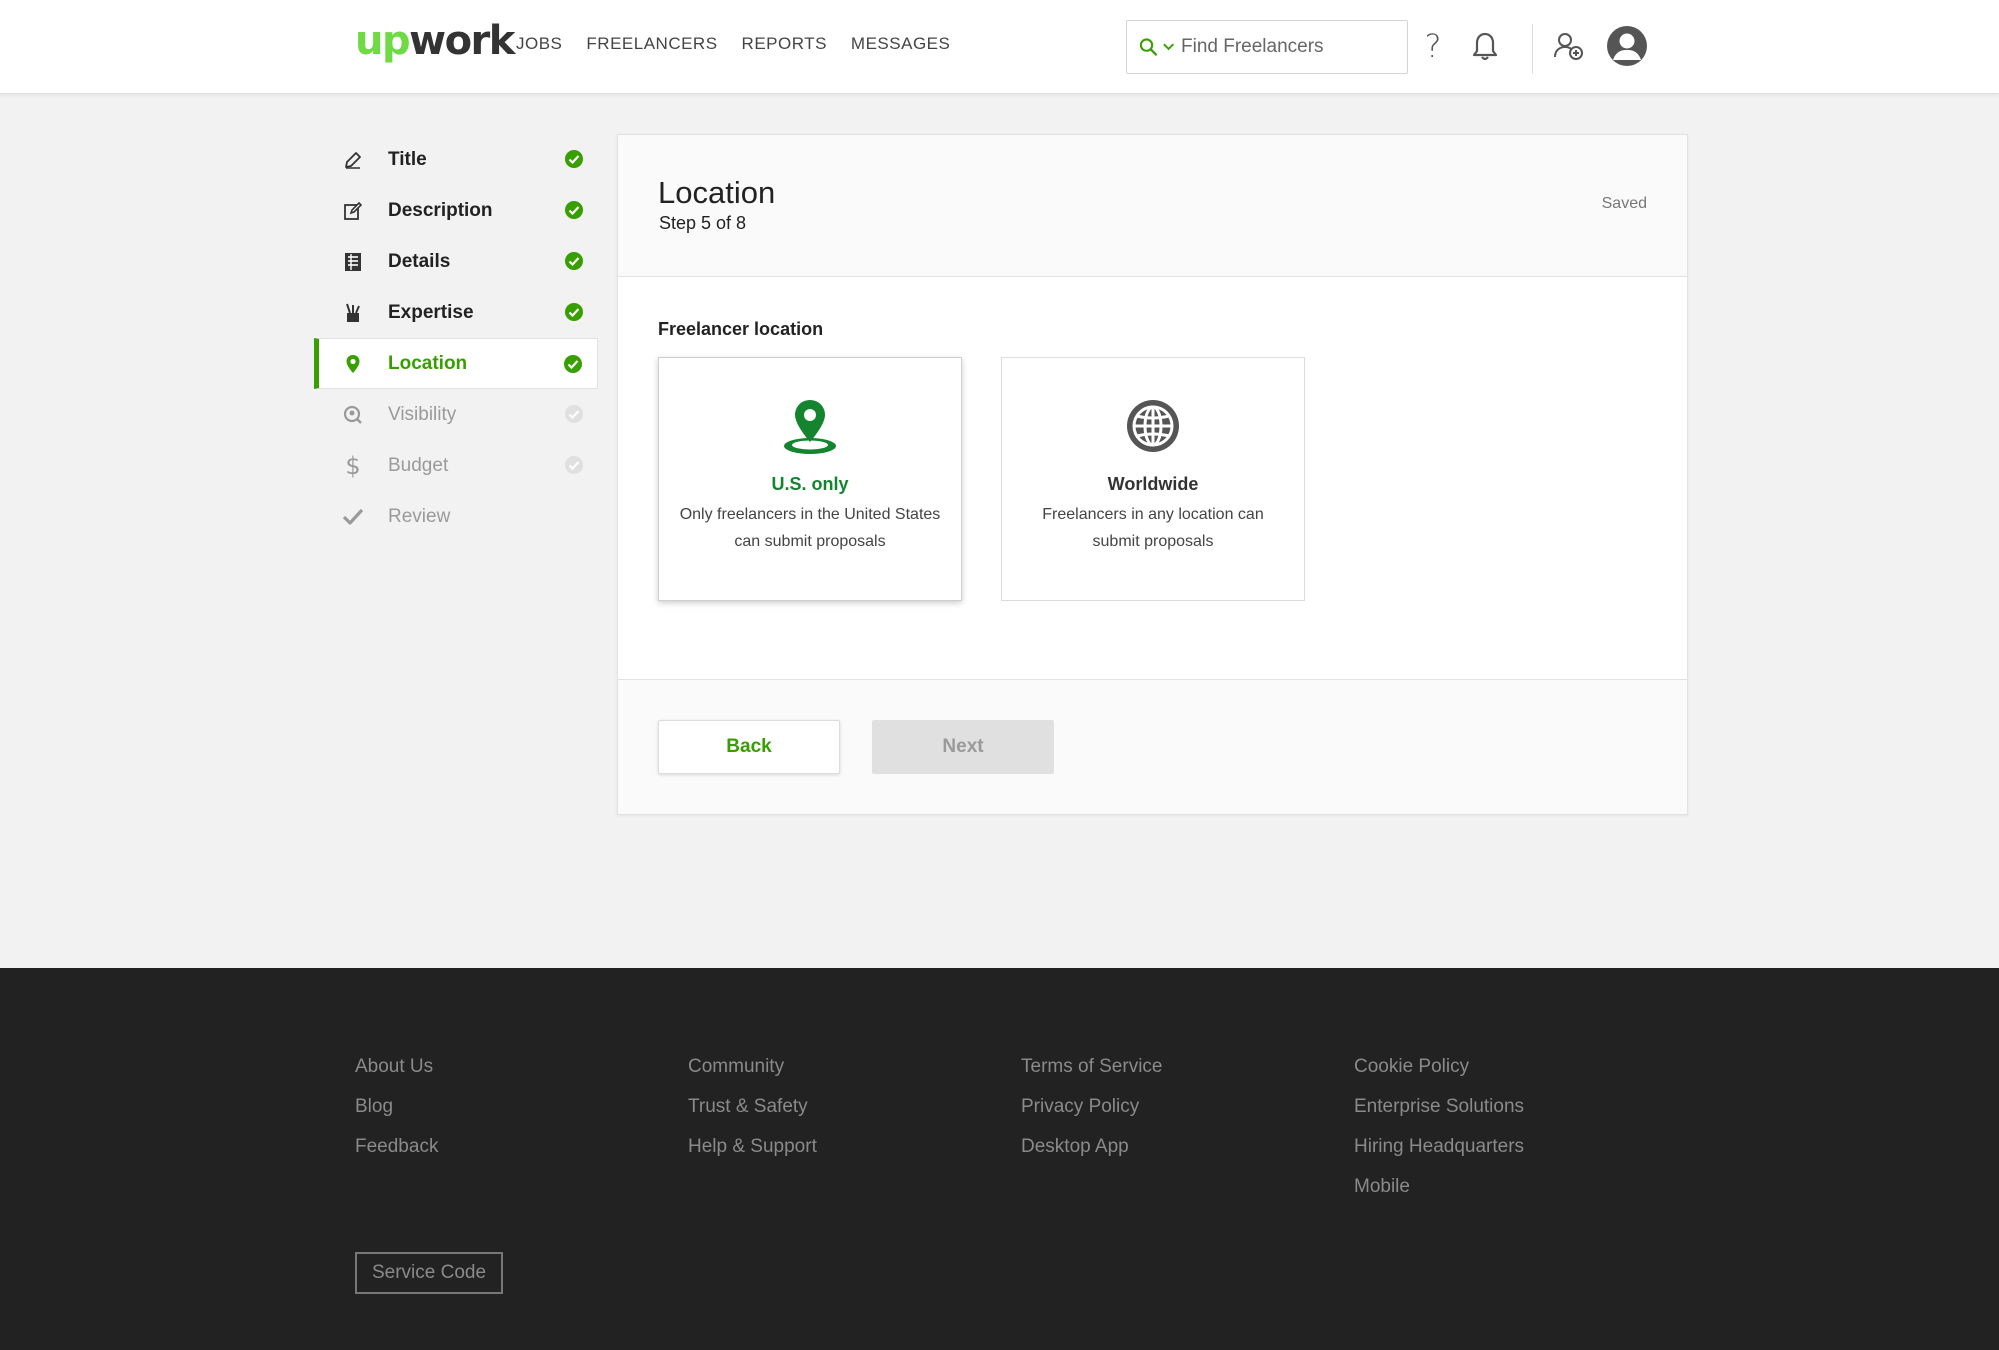  What do you see at coordinates (1439, 1148) in the screenshot?
I see `footer-link-hiring-hq: Hiring Headquarters` at bounding box center [1439, 1148].